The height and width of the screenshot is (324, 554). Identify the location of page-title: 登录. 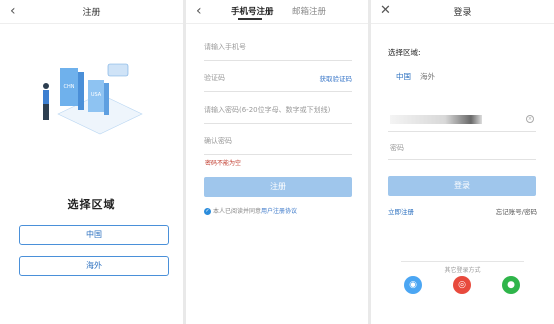
(462, 13).